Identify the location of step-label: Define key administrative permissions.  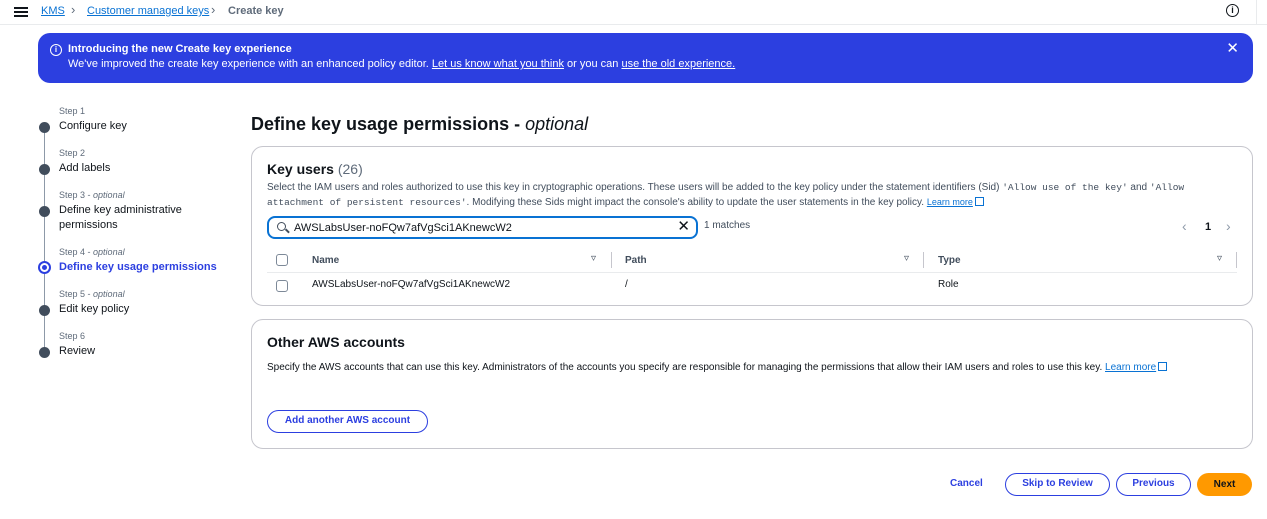
(120, 217).